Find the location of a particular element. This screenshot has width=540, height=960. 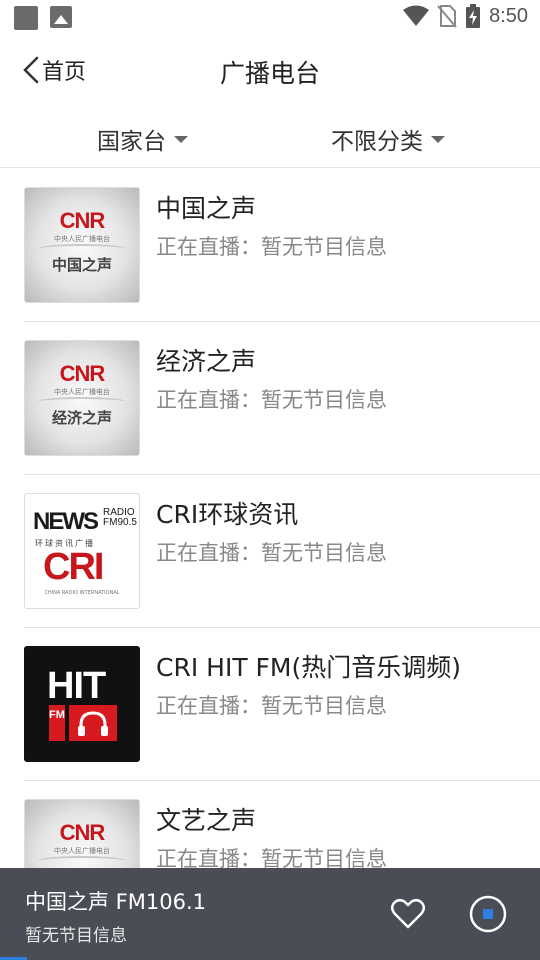

app-notification-icon is located at coordinates (26, 18).